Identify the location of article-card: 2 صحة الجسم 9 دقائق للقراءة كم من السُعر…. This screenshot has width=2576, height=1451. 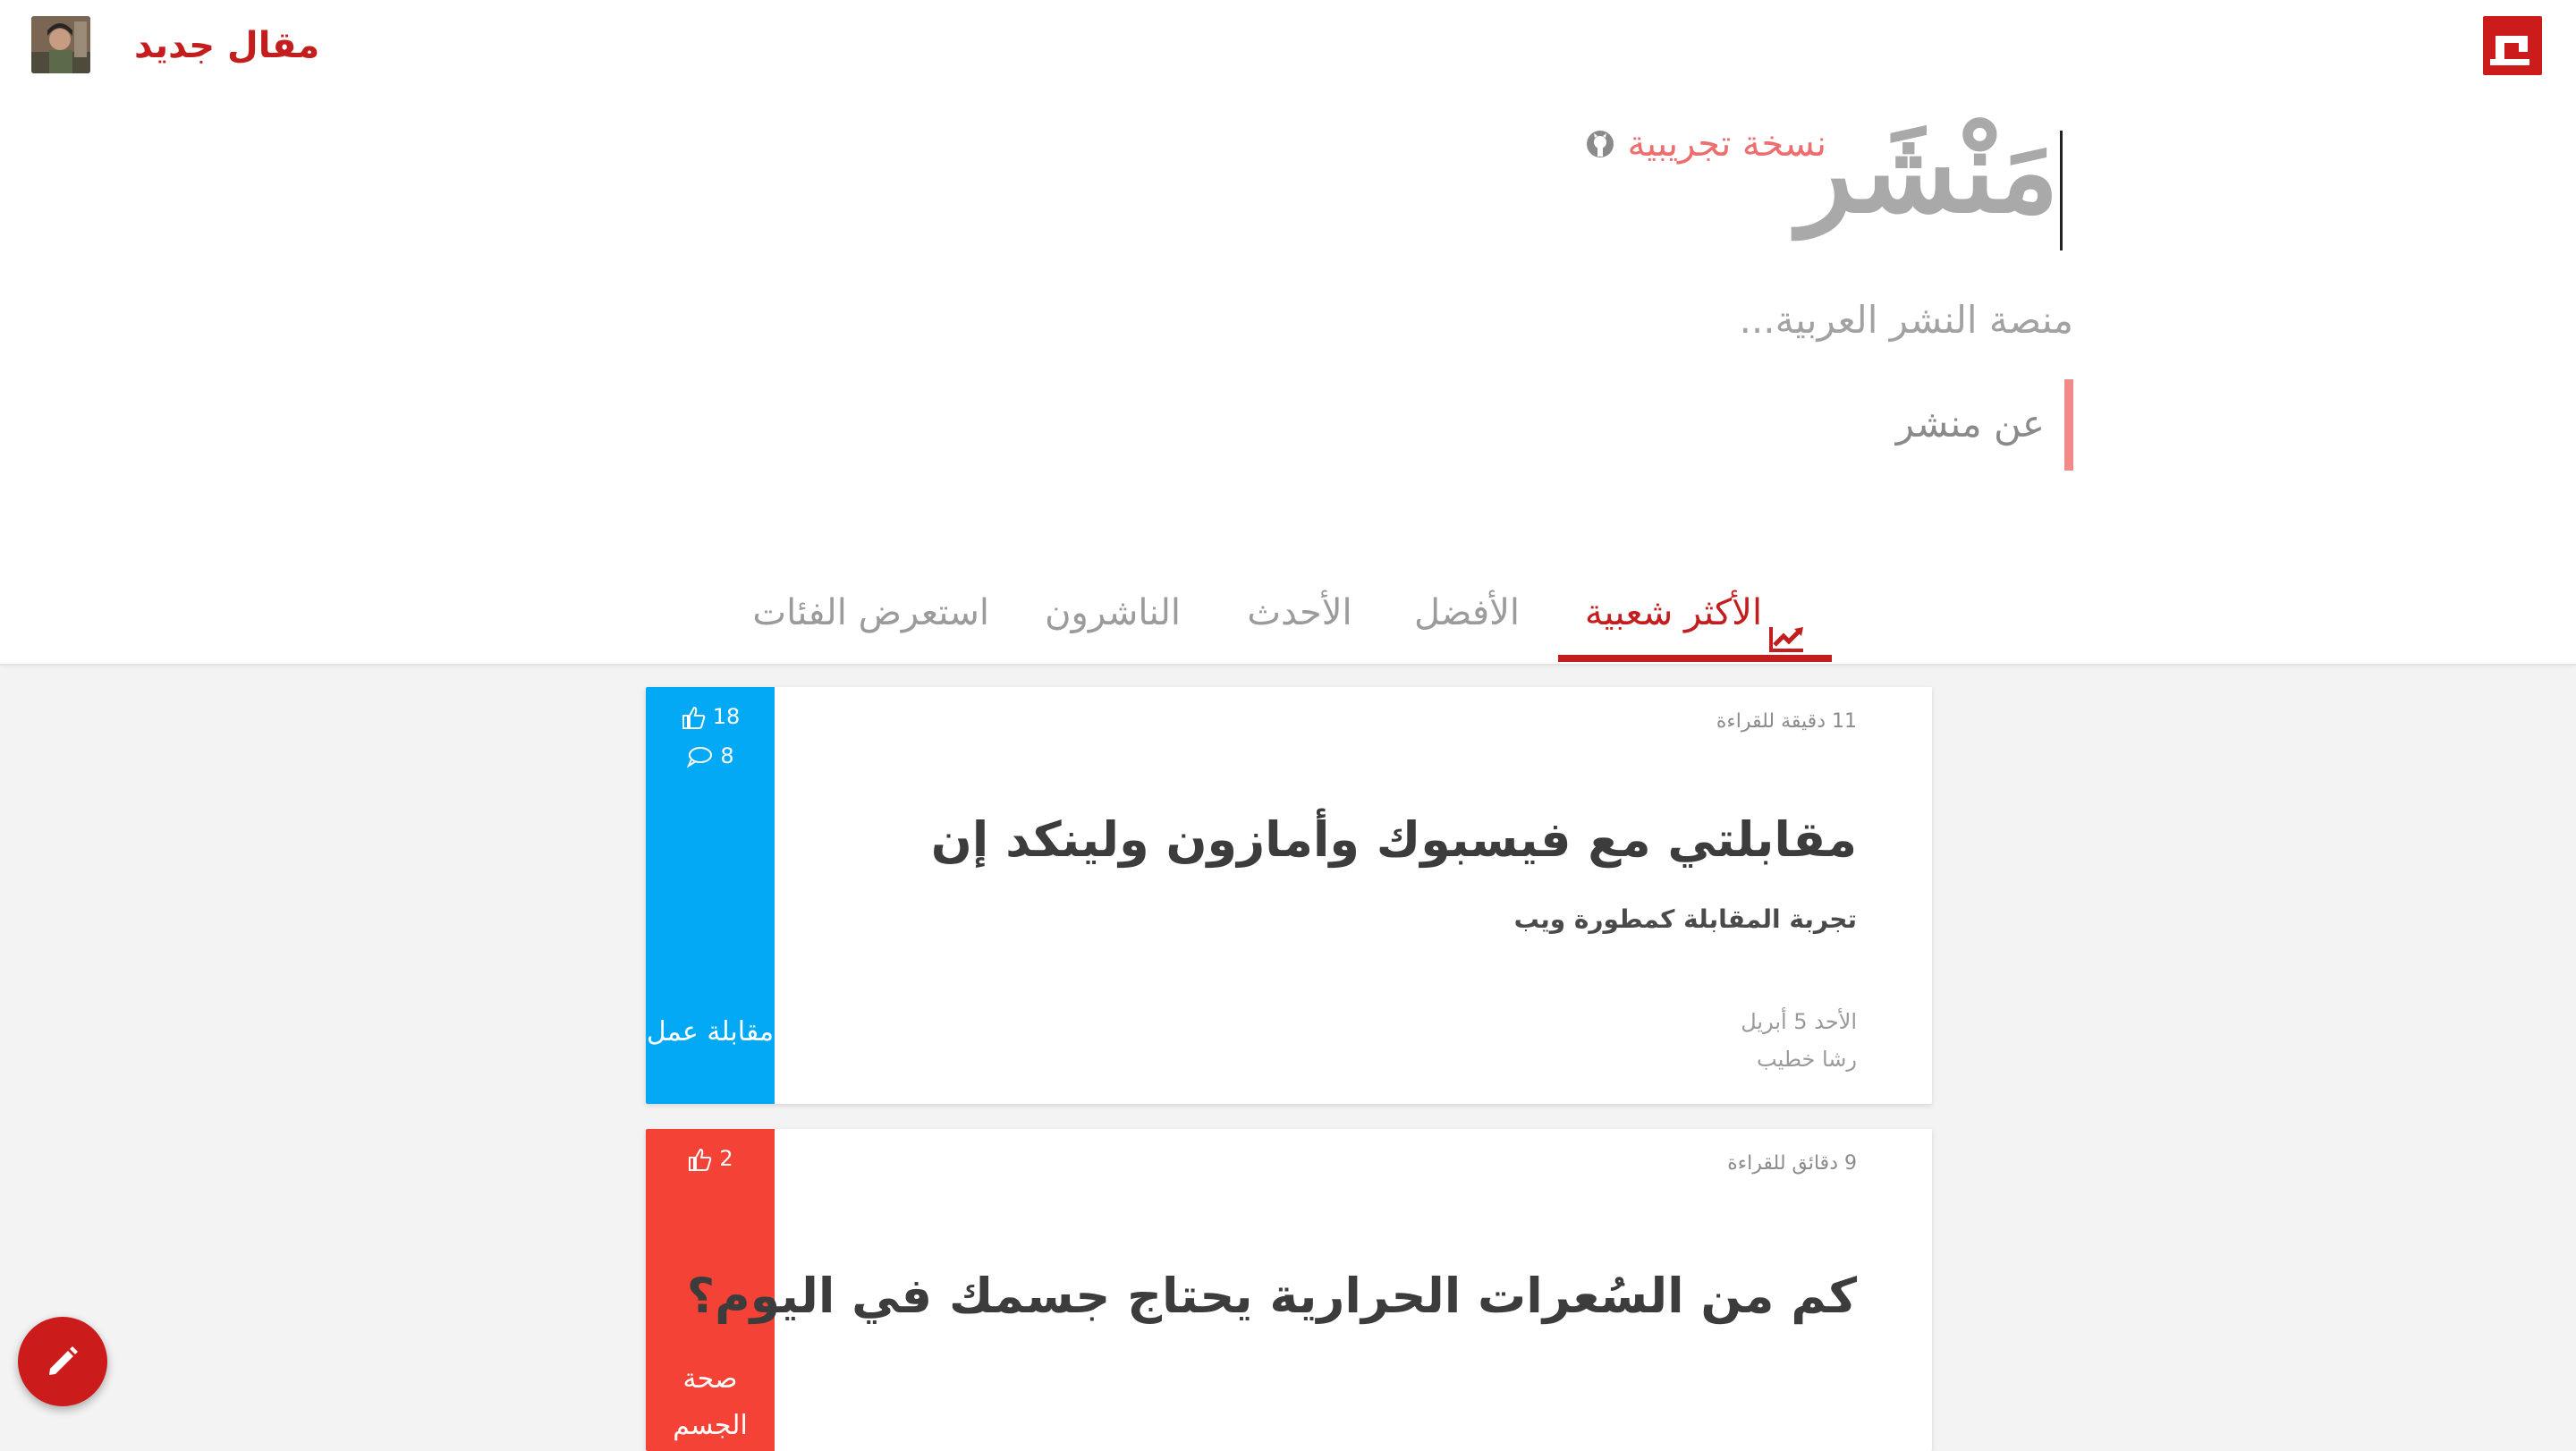
(1289, 1290).